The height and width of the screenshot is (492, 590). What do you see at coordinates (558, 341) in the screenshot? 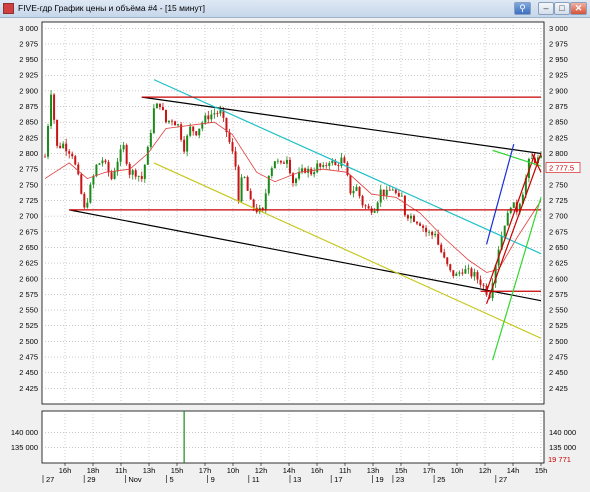
I see `price-tick-right: 2 500` at bounding box center [558, 341].